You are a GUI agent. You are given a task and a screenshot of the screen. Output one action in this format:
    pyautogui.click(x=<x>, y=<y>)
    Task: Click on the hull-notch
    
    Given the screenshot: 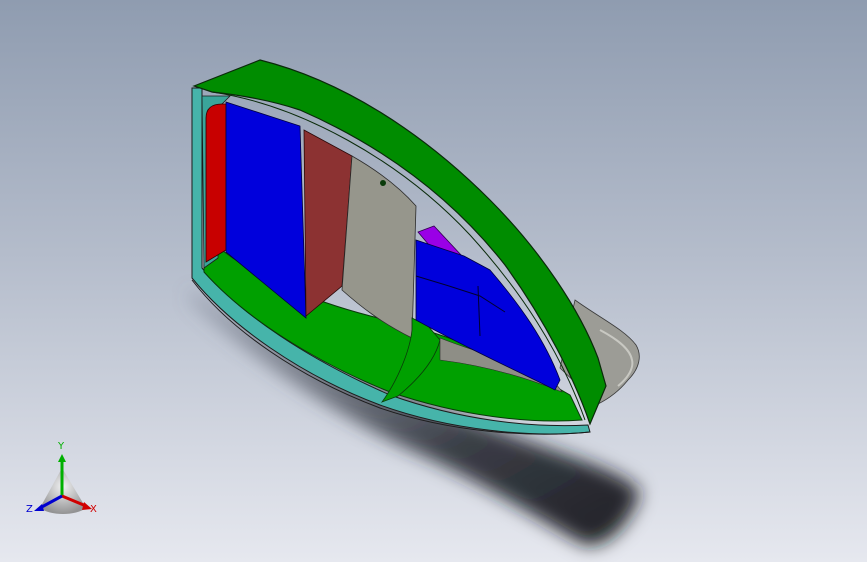 What is the action you would take?
    pyautogui.click(x=383, y=183)
    